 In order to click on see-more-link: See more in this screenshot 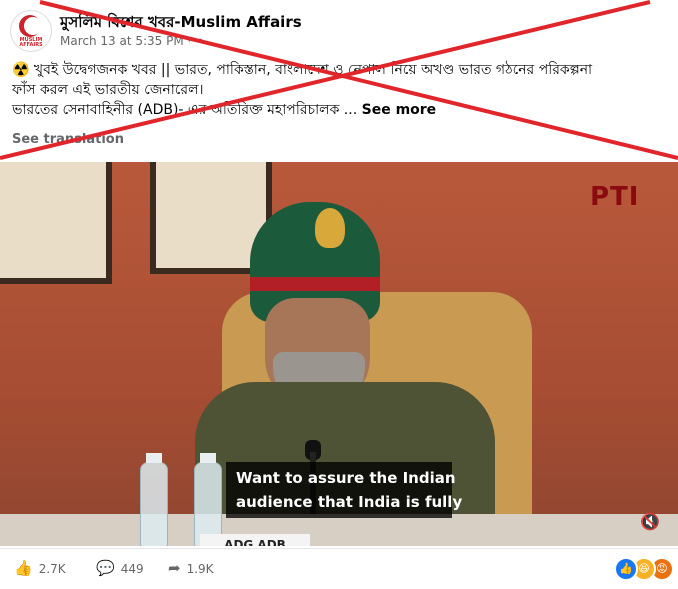, I will do `click(399, 110)`.